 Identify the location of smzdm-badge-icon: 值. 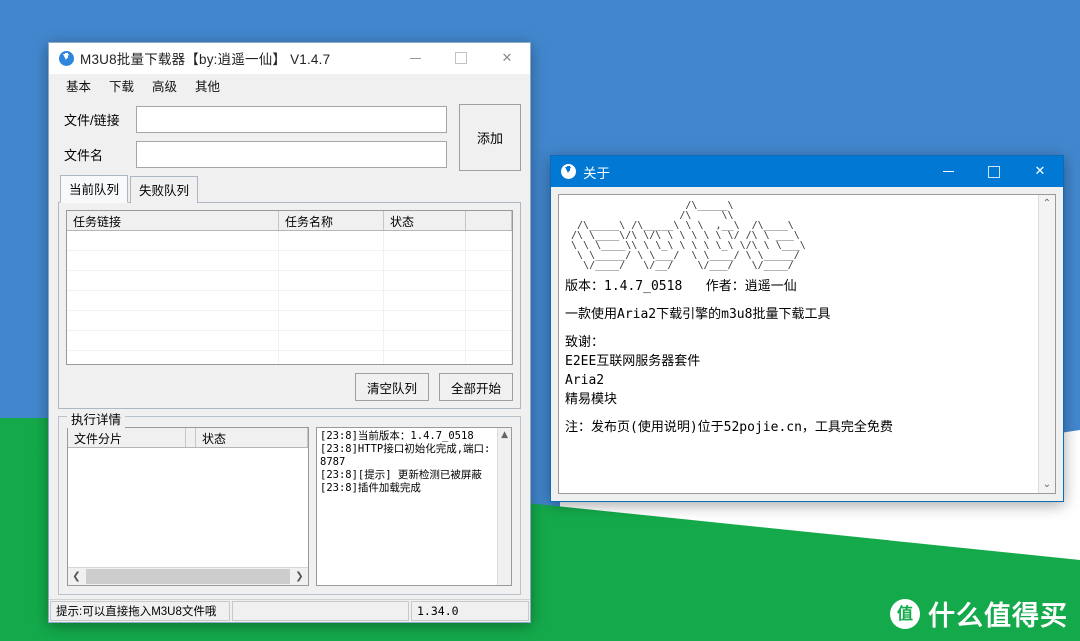
(905, 613).